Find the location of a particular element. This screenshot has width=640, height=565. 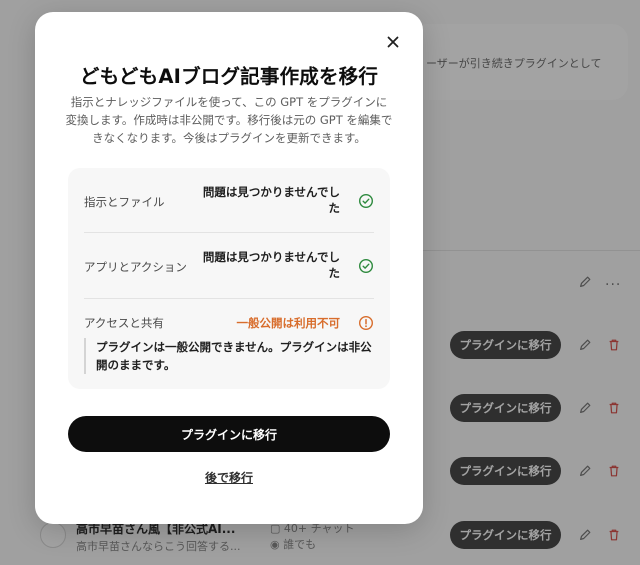

dialog-title: どもどもAIブログ記事作成を移行 is located at coordinates (229, 76).